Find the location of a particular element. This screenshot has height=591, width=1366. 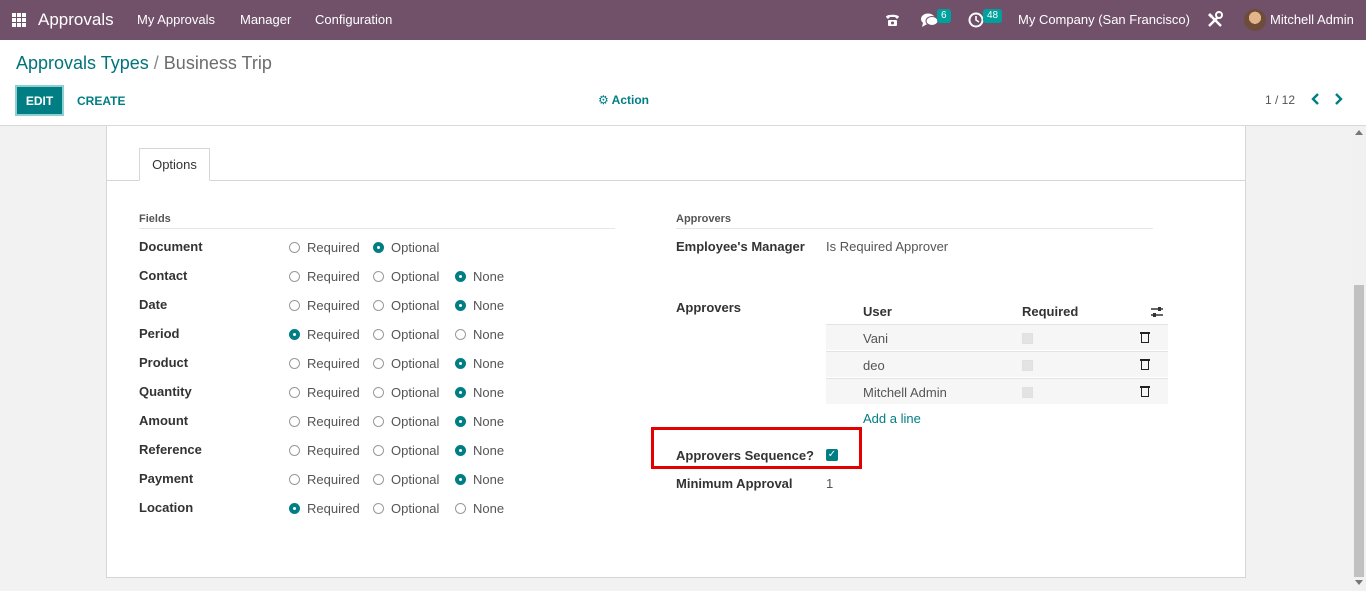

menu-my-approvals: My Approvals is located at coordinates (176, 19).